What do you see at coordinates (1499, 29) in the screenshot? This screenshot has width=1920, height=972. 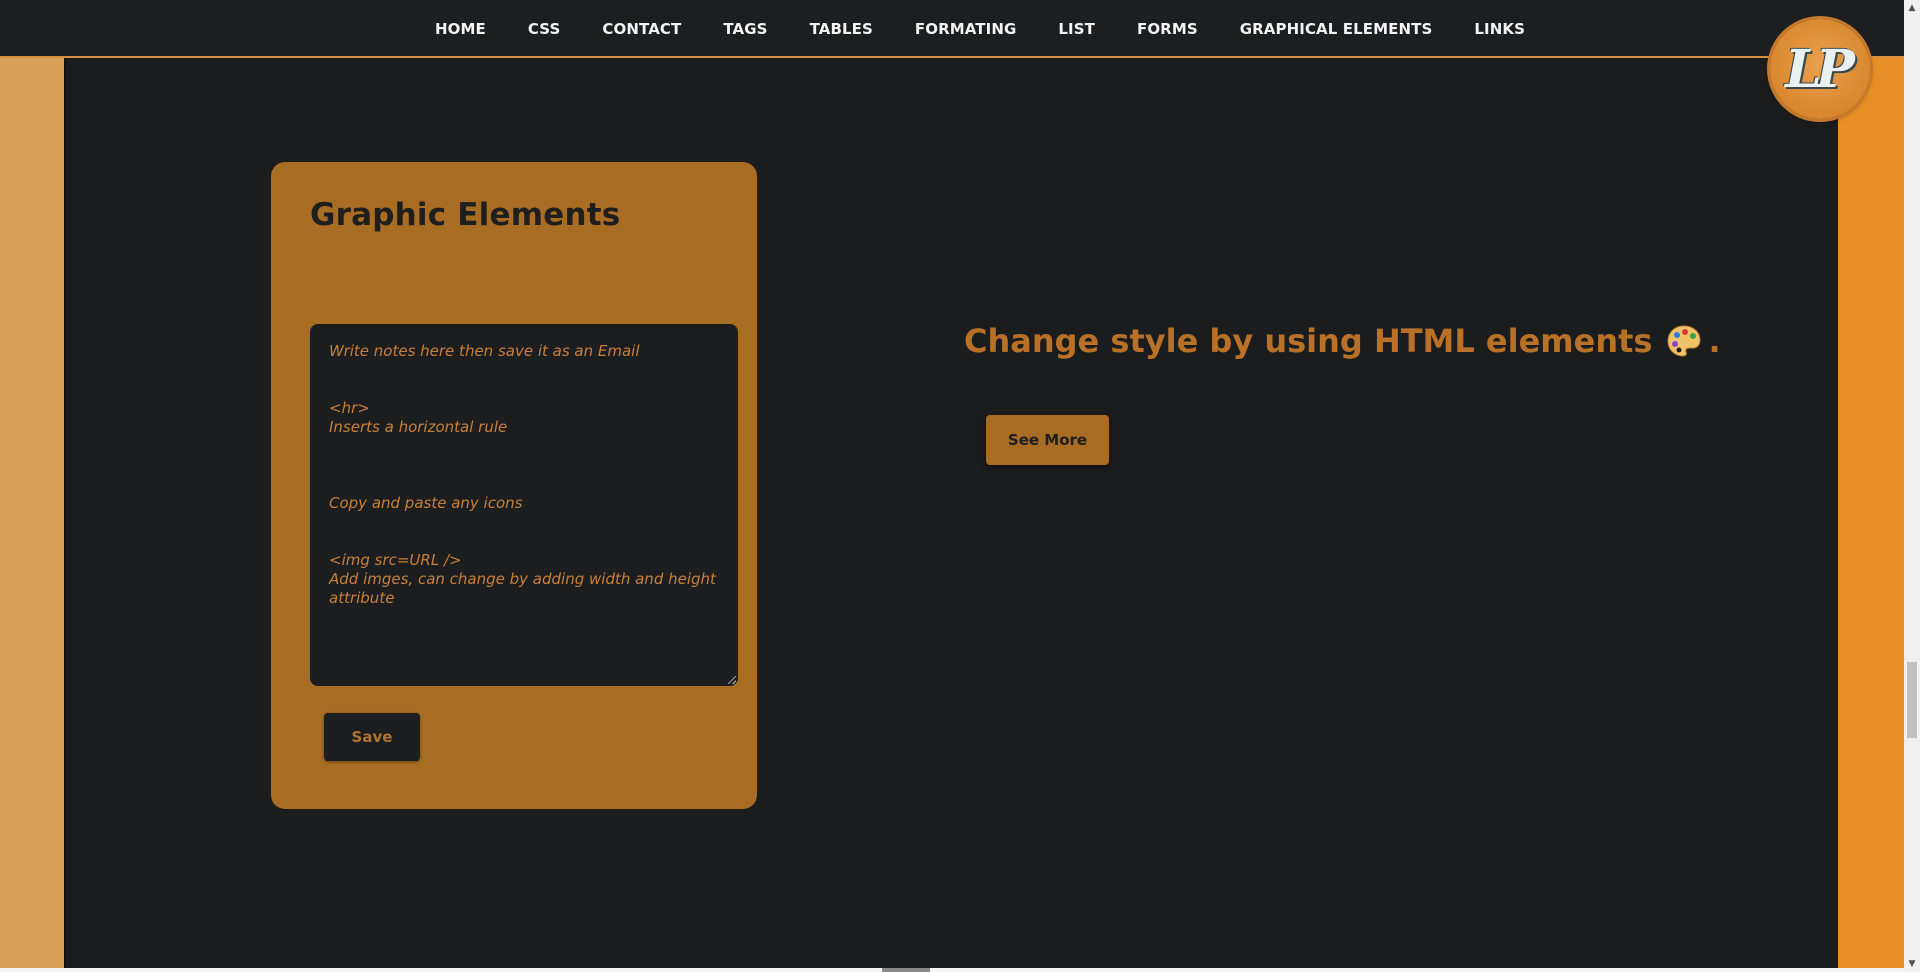 I see `nav-item-links: LINKS` at bounding box center [1499, 29].